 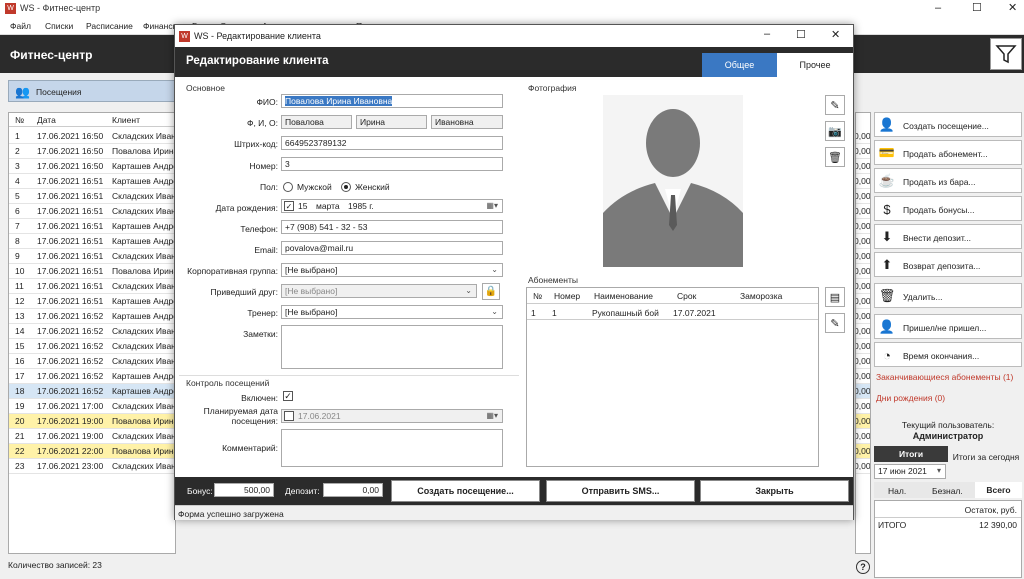 I want to click on subs-col-num: №, so click(x=537, y=296).